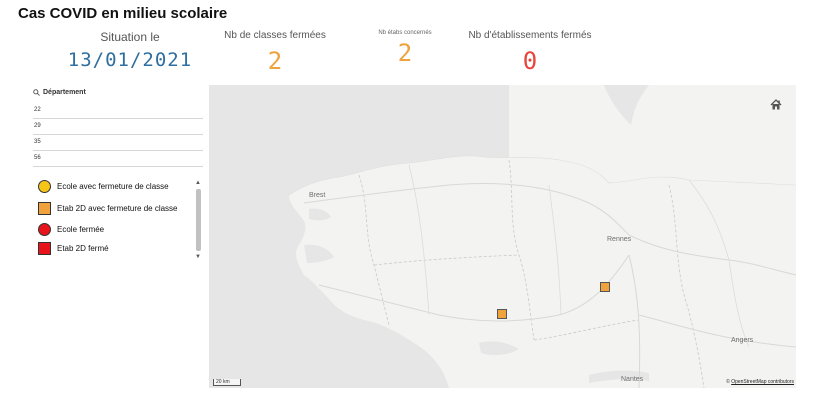 Image resolution: width=820 pixels, height=406 pixels. Describe the element at coordinates (275, 35) in the screenshot. I see `kpi-label: Nb de classes fermées` at that location.